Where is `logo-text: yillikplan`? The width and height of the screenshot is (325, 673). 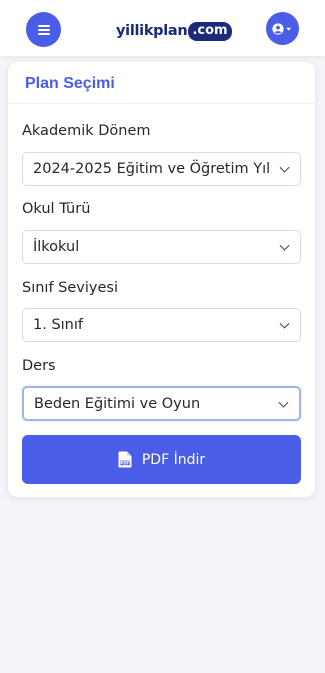
logo-text: yillikplan is located at coordinates (152, 31).